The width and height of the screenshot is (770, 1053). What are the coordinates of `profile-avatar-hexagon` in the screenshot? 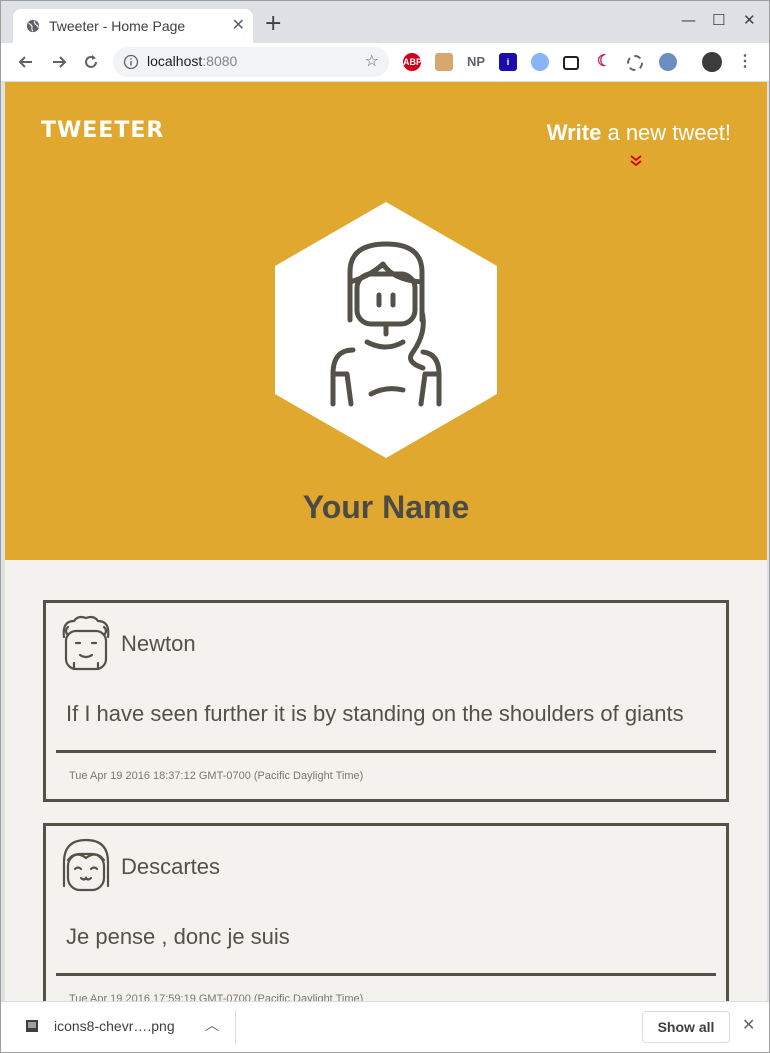 It's located at (386, 330).